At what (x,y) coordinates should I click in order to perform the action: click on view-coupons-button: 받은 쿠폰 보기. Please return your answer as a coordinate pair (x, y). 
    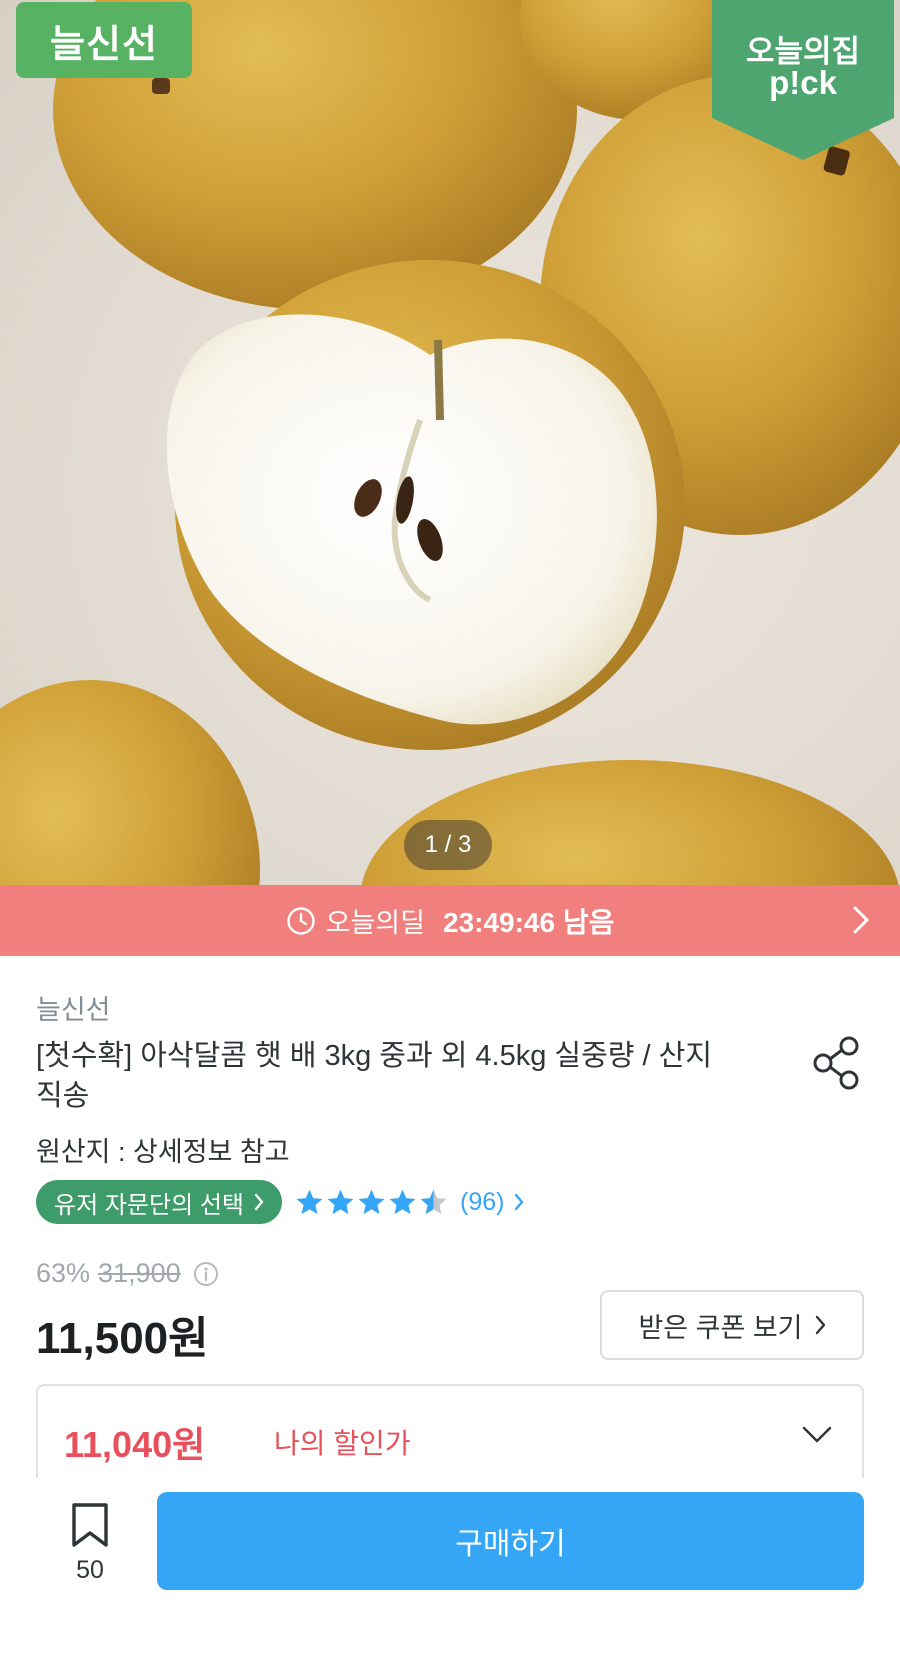
    Looking at the image, I should click on (732, 1325).